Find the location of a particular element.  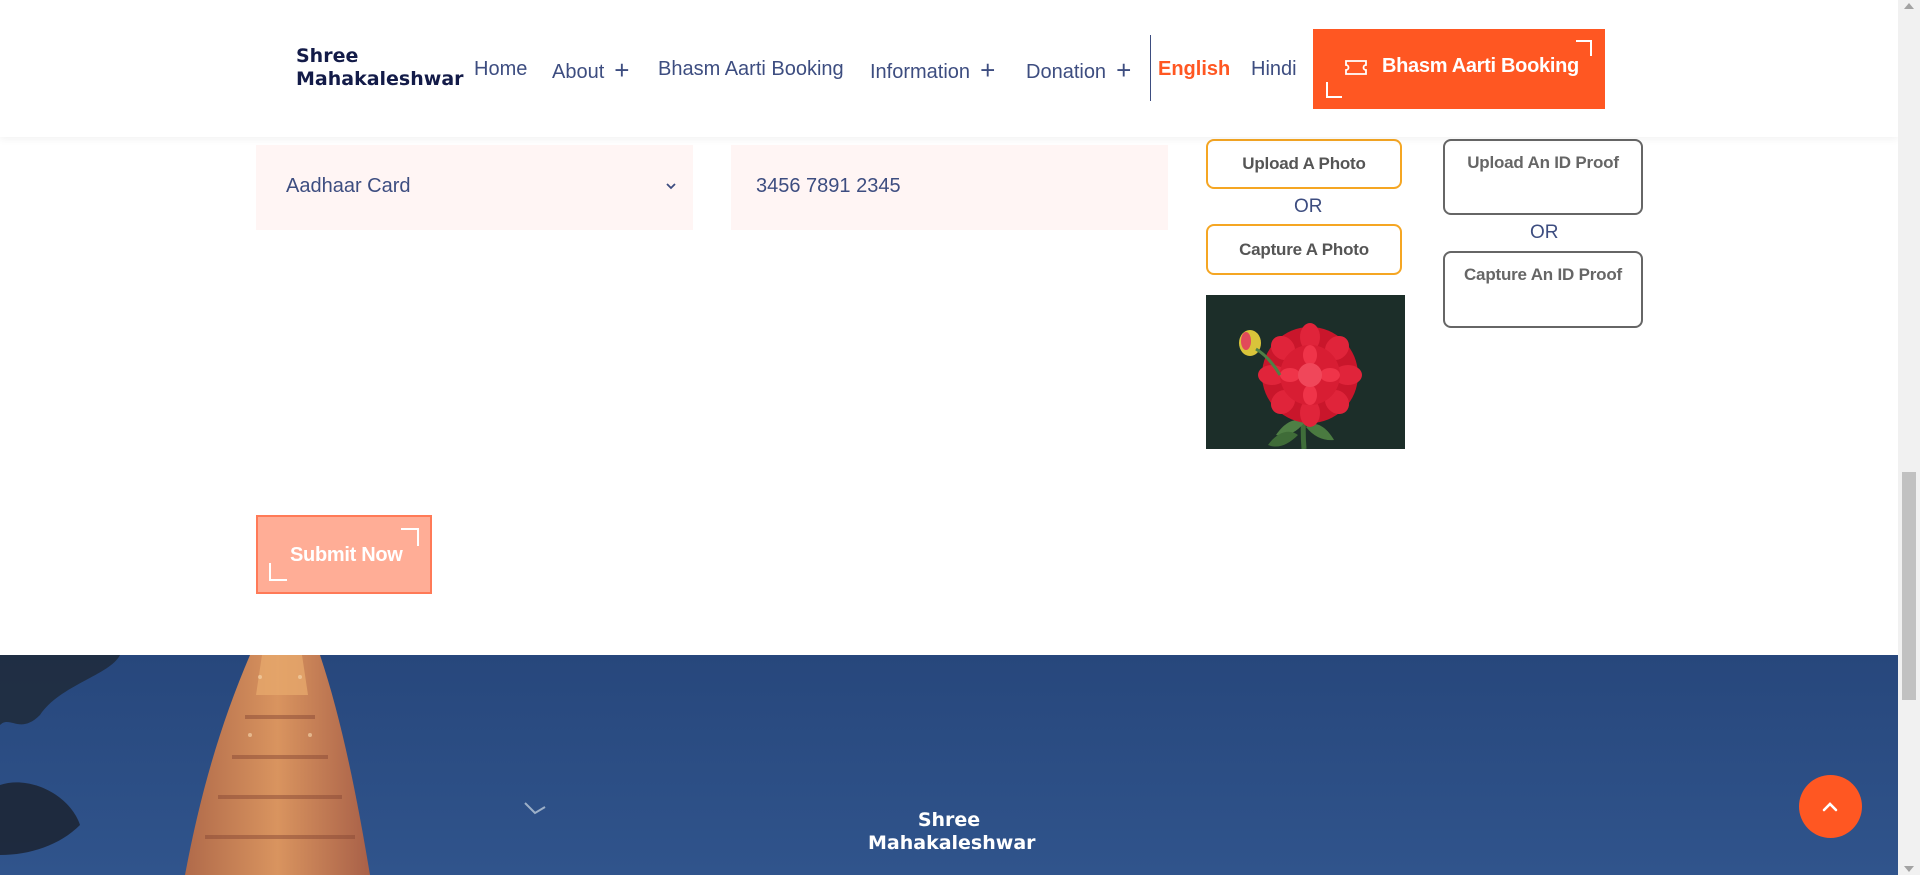

logo-line-1: Shree is located at coordinates (327, 56).